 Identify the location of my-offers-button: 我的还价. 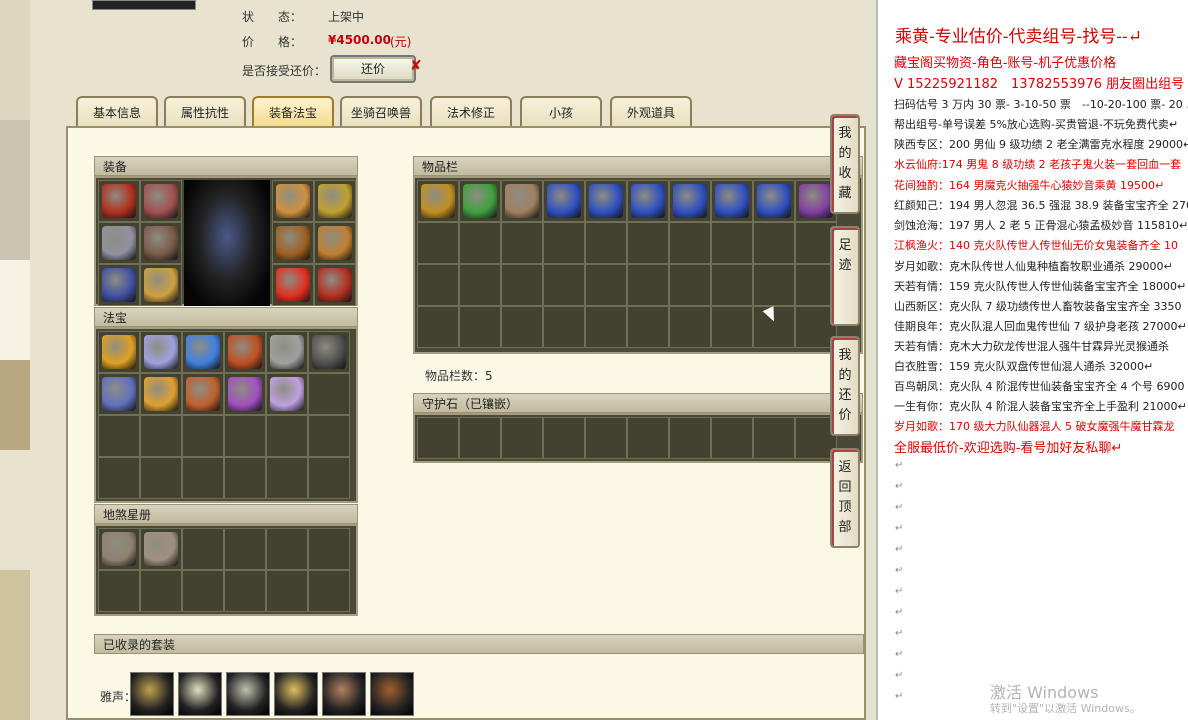
(845, 386).